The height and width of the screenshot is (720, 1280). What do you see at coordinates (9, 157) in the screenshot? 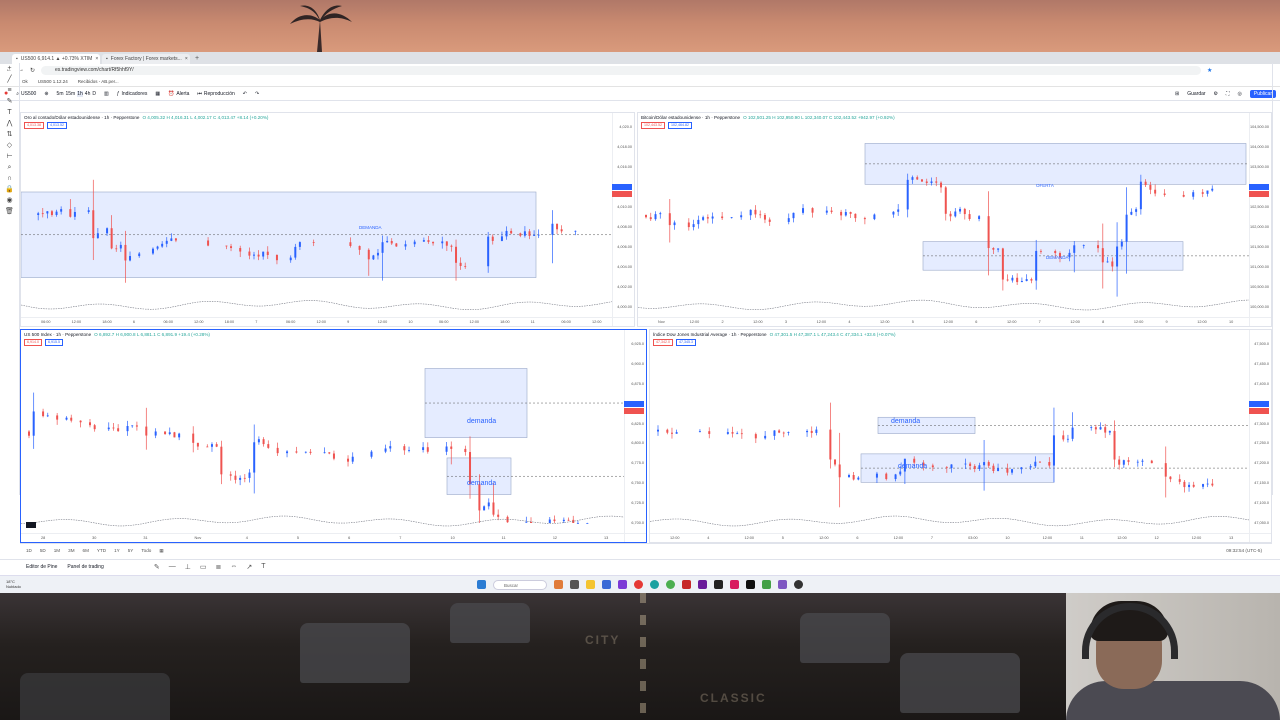
I see `ruler-icon: ⊢` at bounding box center [9, 157].